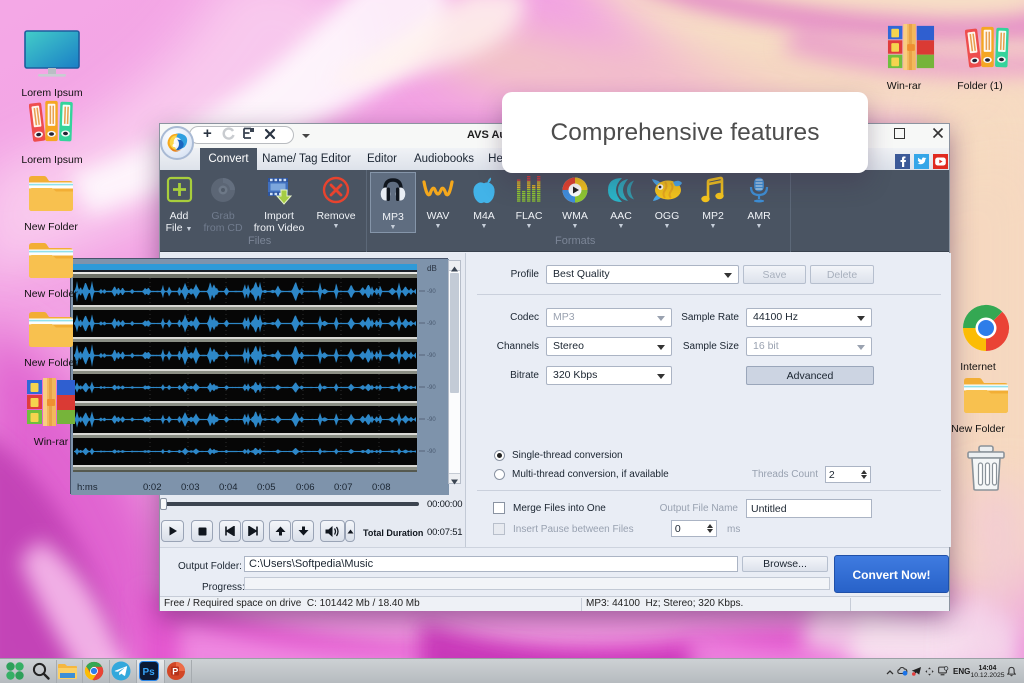 This screenshot has height=683, width=1024. I want to click on svg-text: 0:05, so click(266, 487).